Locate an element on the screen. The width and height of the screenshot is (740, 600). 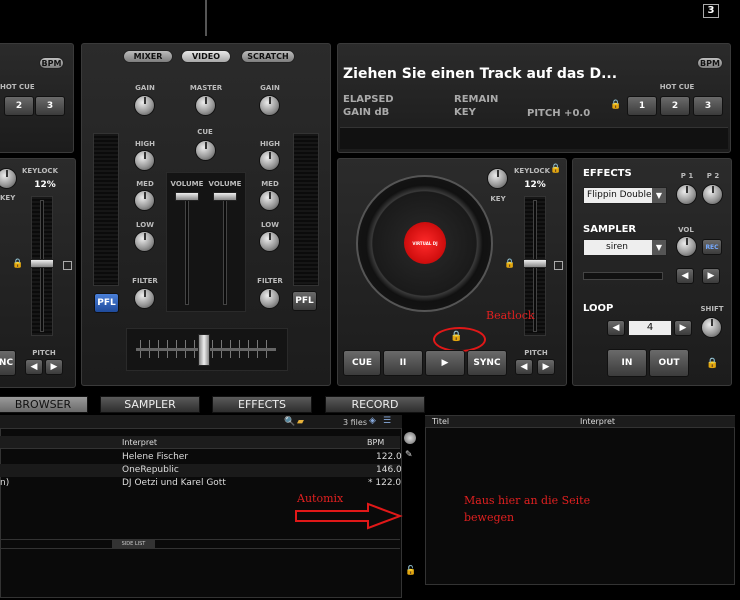
effect-select: Flippin Double ▼ is located at coordinates (625, 195).